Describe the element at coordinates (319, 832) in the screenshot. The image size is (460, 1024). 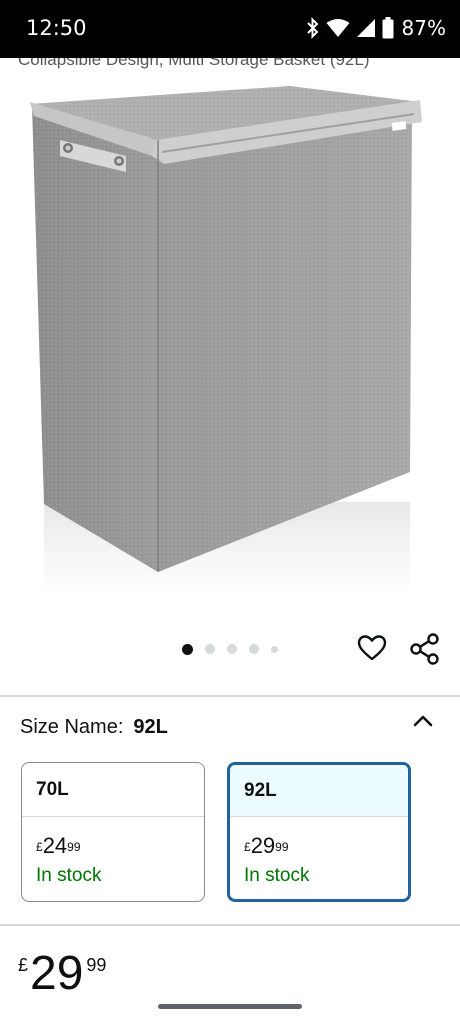
I see `size-option-92l: 92L £2999 In stock` at that location.